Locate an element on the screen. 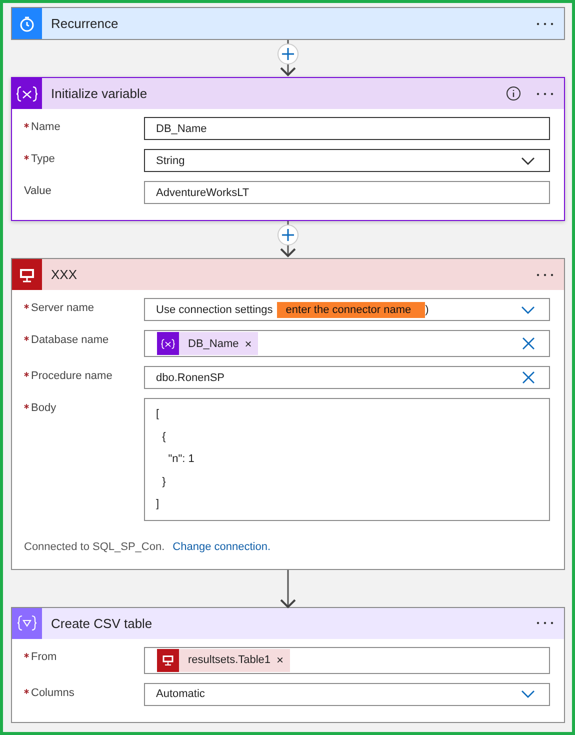 The width and height of the screenshot is (575, 735). field-label: Server name is located at coordinates (62, 308).